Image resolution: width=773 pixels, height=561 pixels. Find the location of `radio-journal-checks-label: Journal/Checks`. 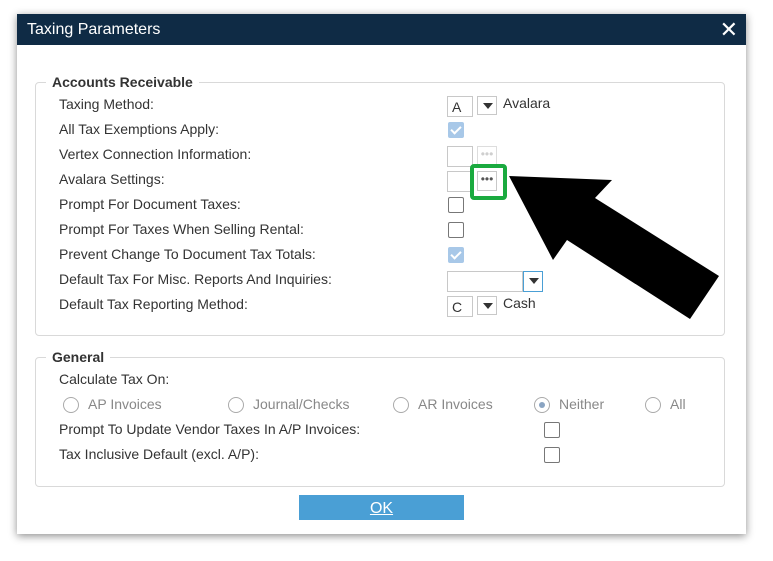

radio-journal-checks-label: Journal/Checks is located at coordinates (301, 404).